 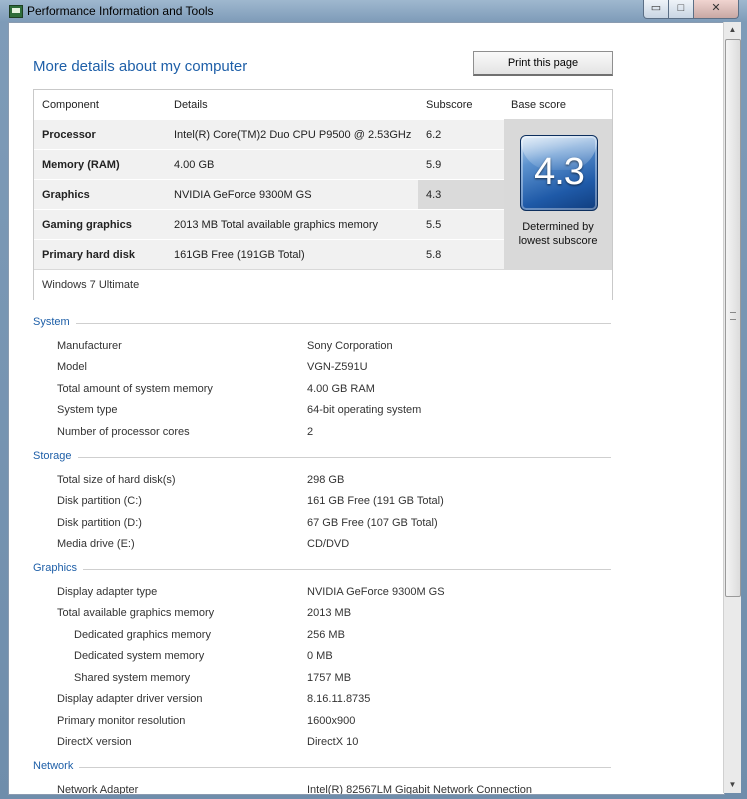 What do you see at coordinates (331, 721) in the screenshot?
I see `property-value: 1600x900` at bounding box center [331, 721].